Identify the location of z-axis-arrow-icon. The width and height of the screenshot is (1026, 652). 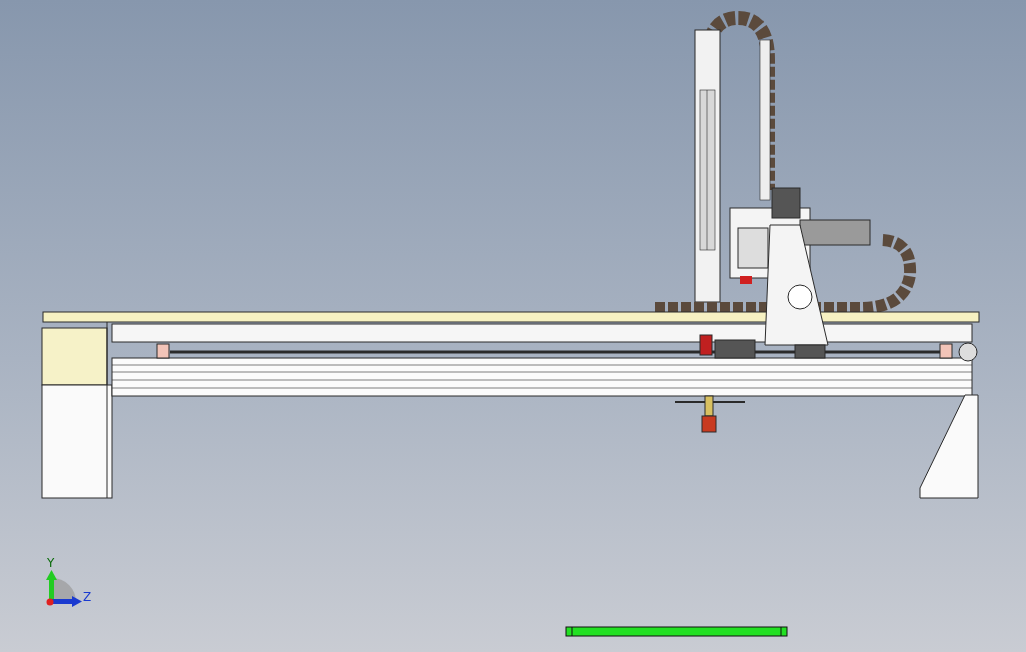
(67, 601).